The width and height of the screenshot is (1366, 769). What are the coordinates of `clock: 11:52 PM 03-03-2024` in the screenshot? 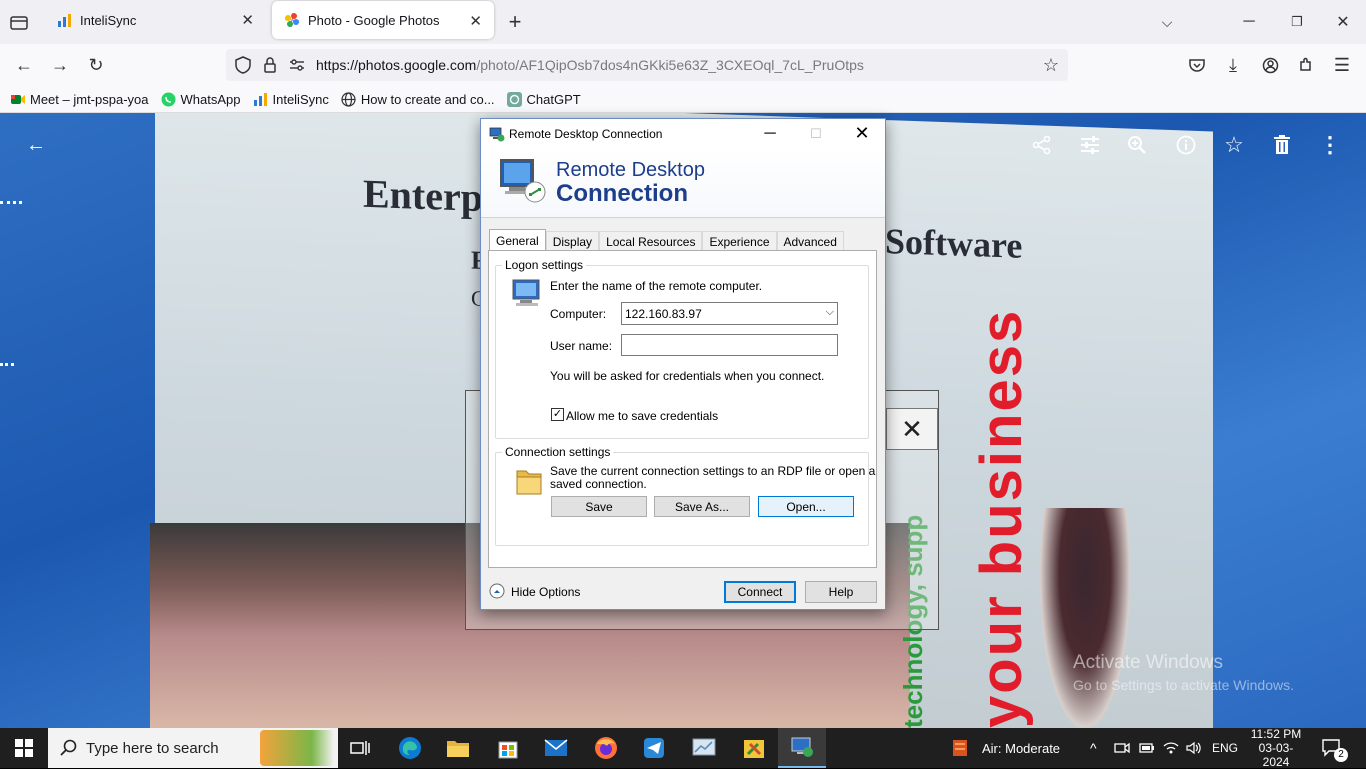 It's located at (1276, 748).